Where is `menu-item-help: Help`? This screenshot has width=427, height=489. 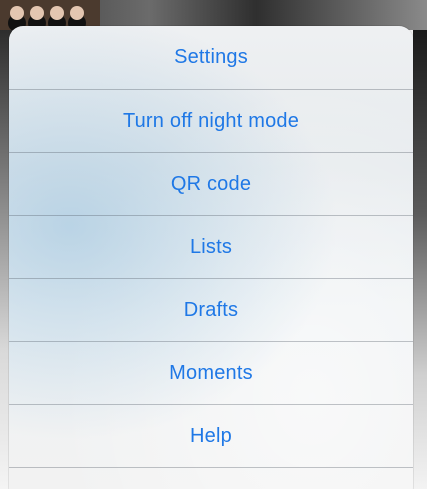
menu-item-help: Help is located at coordinates (211, 436).